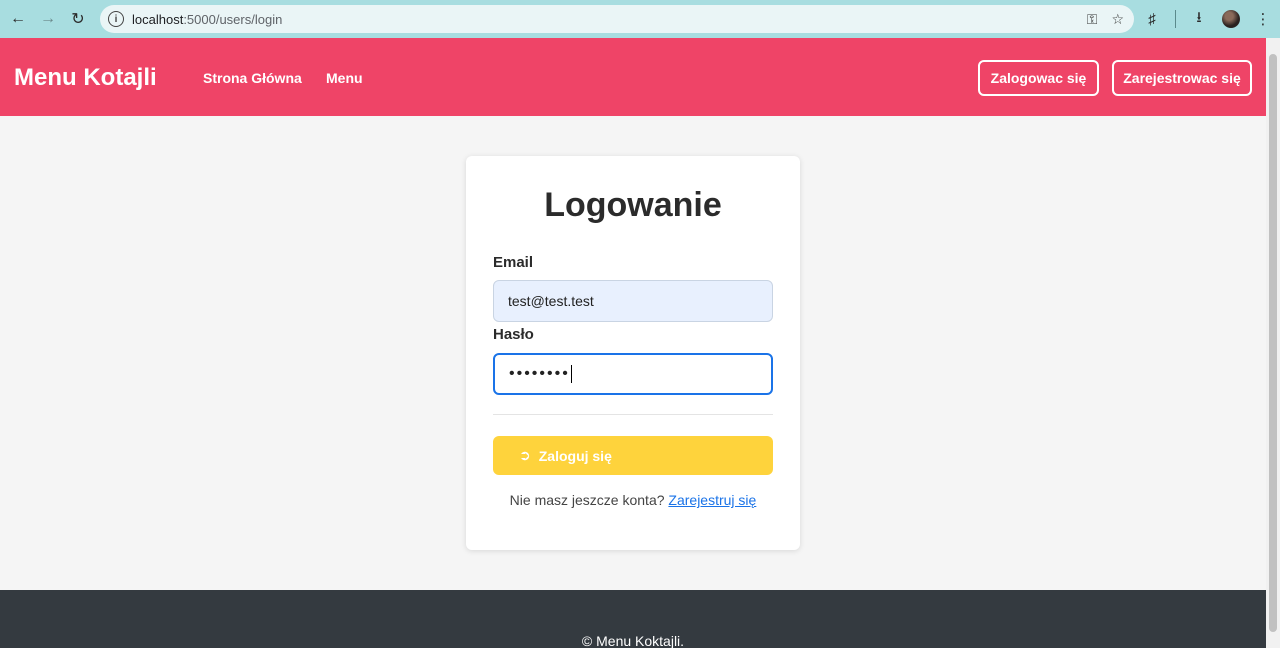 This screenshot has width=1280, height=648. What do you see at coordinates (1152, 19) in the screenshot?
I see `extensions-icon: ♯` at bounding box center [1152, 19].